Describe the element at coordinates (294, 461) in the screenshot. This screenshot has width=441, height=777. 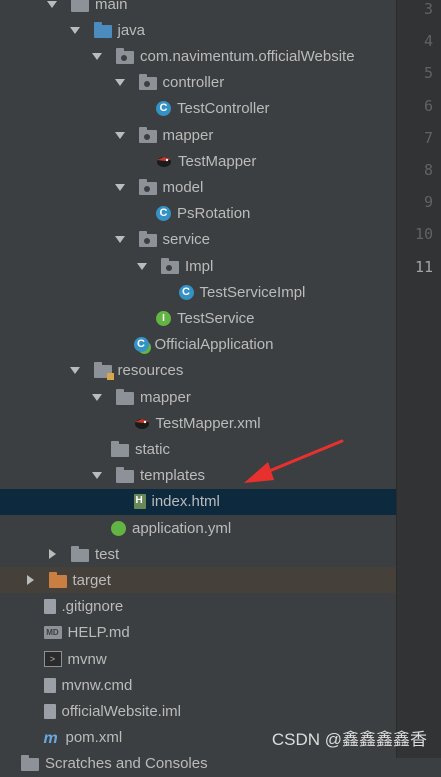
I see `annotation-arrow` at that location.